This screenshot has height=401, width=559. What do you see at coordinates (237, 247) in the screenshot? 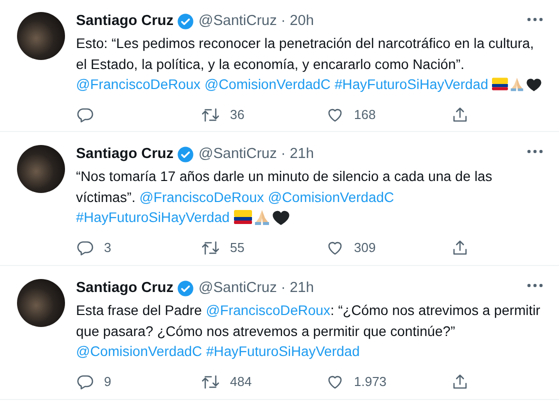
I see `retweet-count: 55` at bounding box center [237, 247].